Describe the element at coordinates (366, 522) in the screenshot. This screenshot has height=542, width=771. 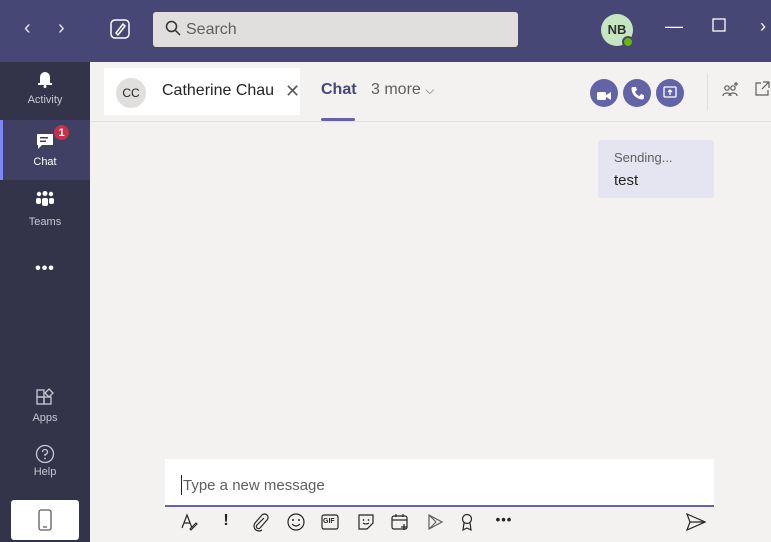
I see `sticker-icon` at that location.